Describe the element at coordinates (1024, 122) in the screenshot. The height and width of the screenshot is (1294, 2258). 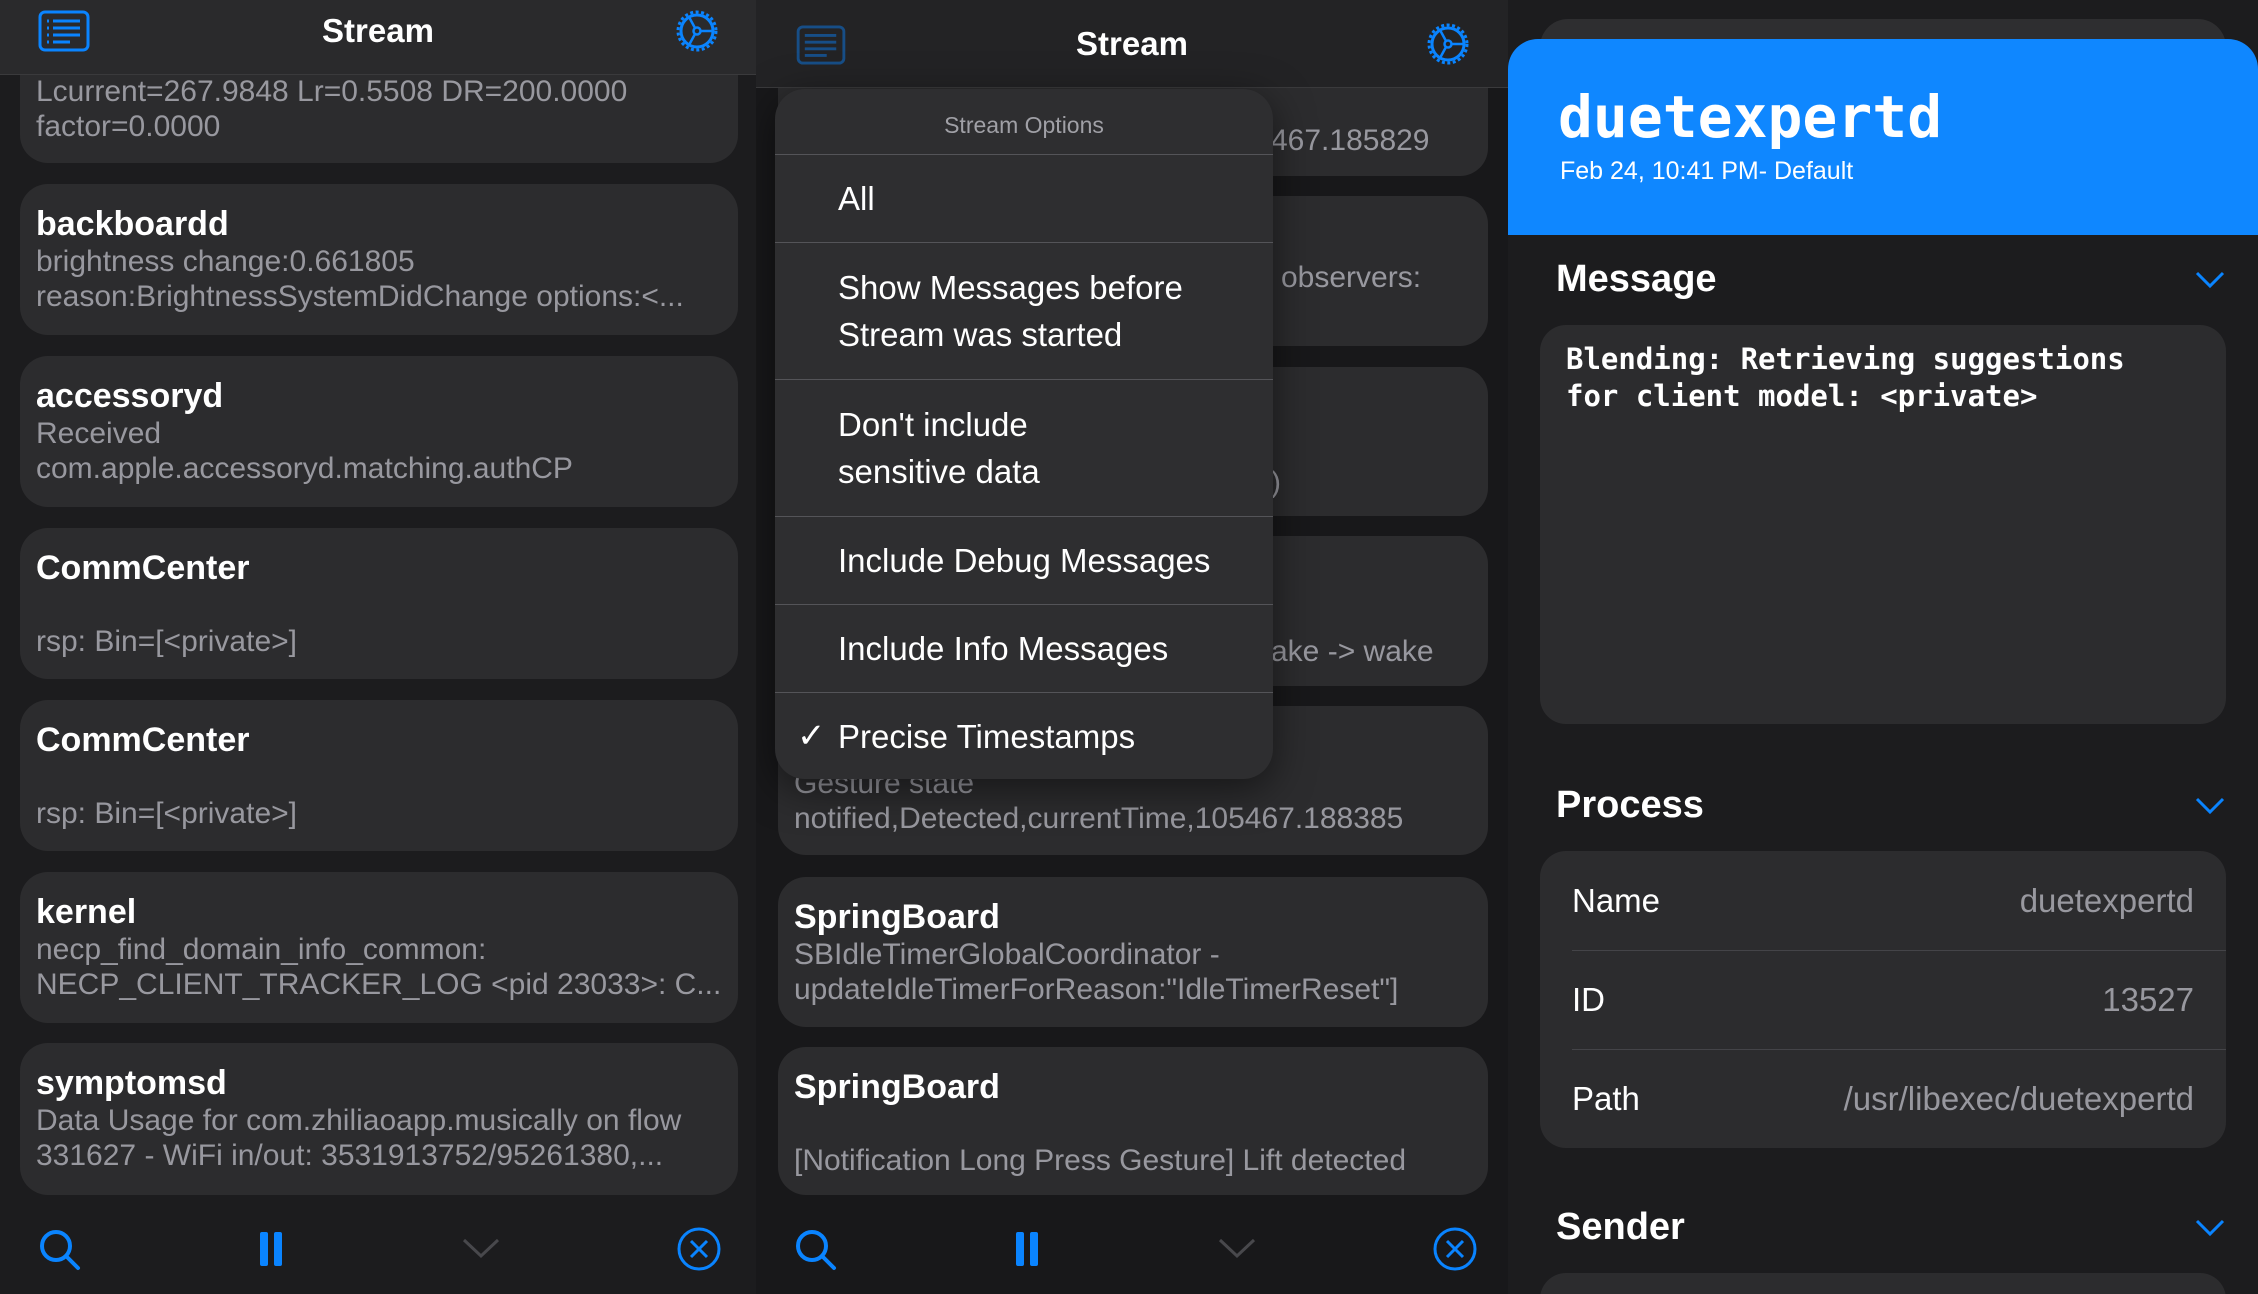
I see `menu-header: Stream Options` at that location.